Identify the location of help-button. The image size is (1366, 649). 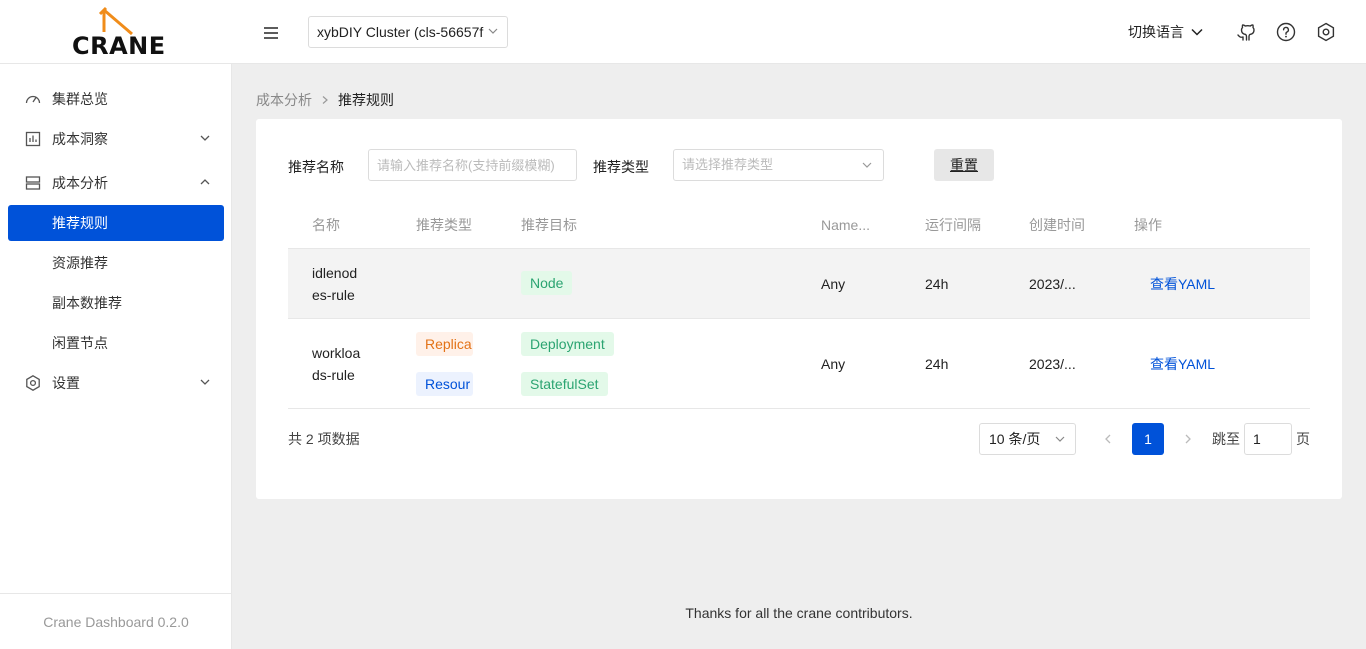
(1286, 32).